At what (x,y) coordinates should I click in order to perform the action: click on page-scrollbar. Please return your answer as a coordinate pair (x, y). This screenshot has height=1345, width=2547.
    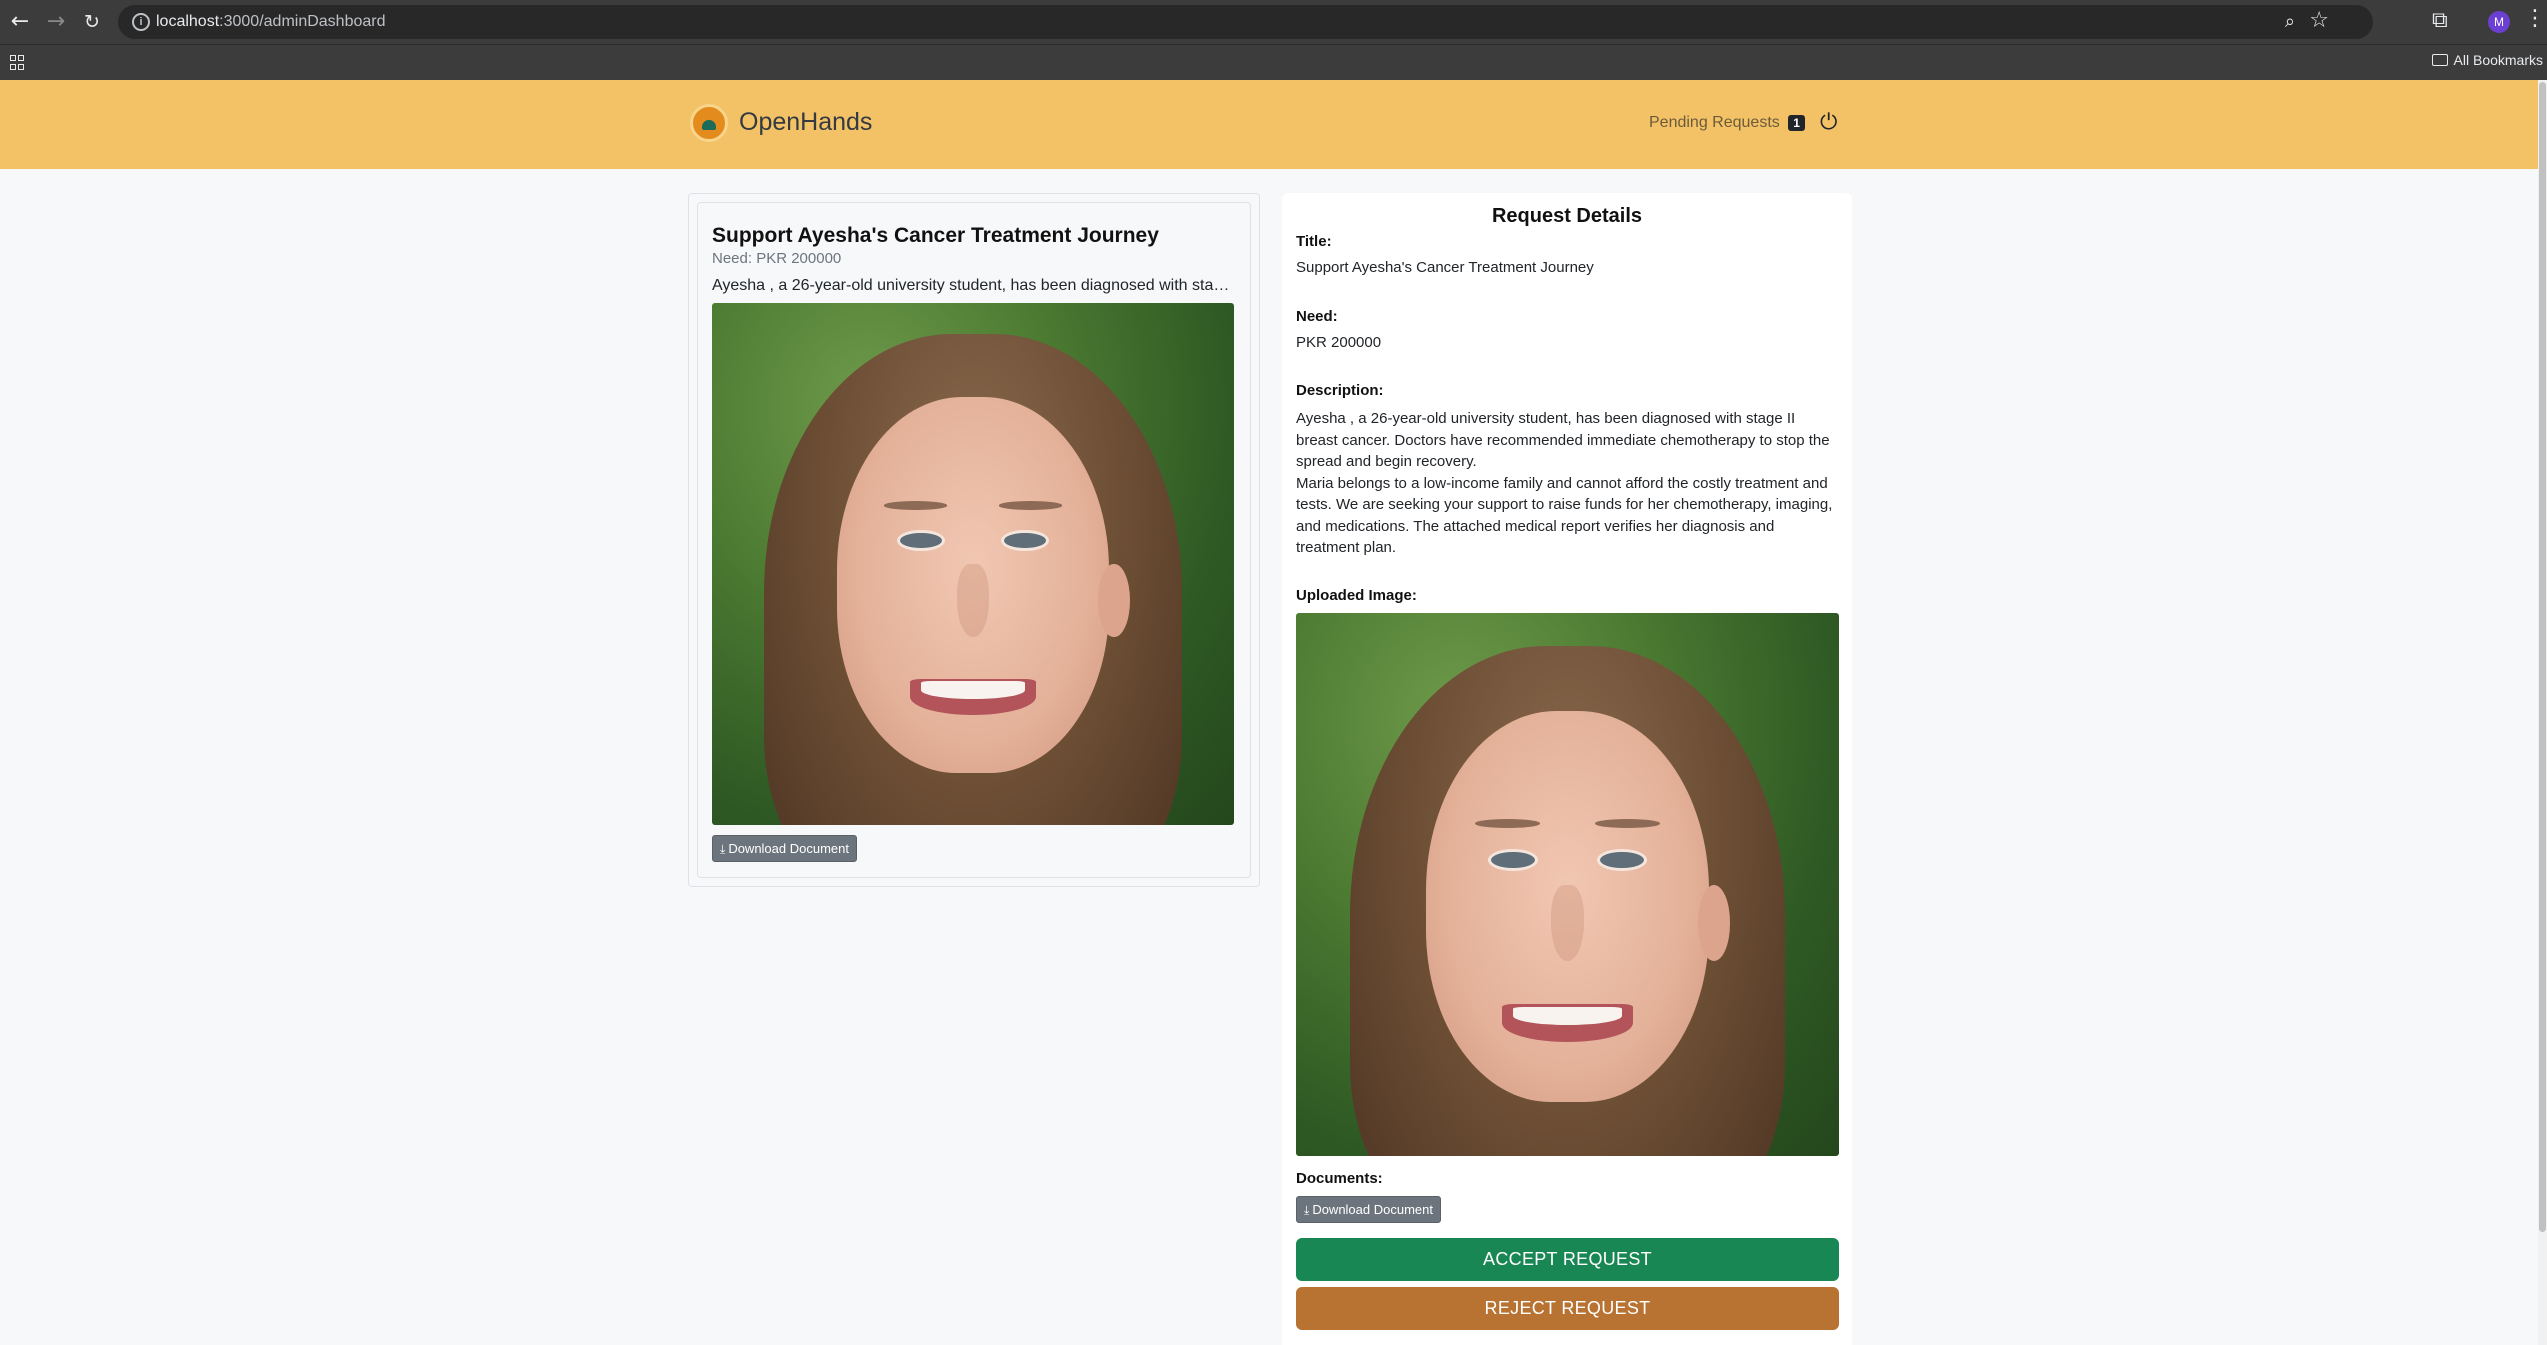
    Looking at the image, I should click on (2542, 712).